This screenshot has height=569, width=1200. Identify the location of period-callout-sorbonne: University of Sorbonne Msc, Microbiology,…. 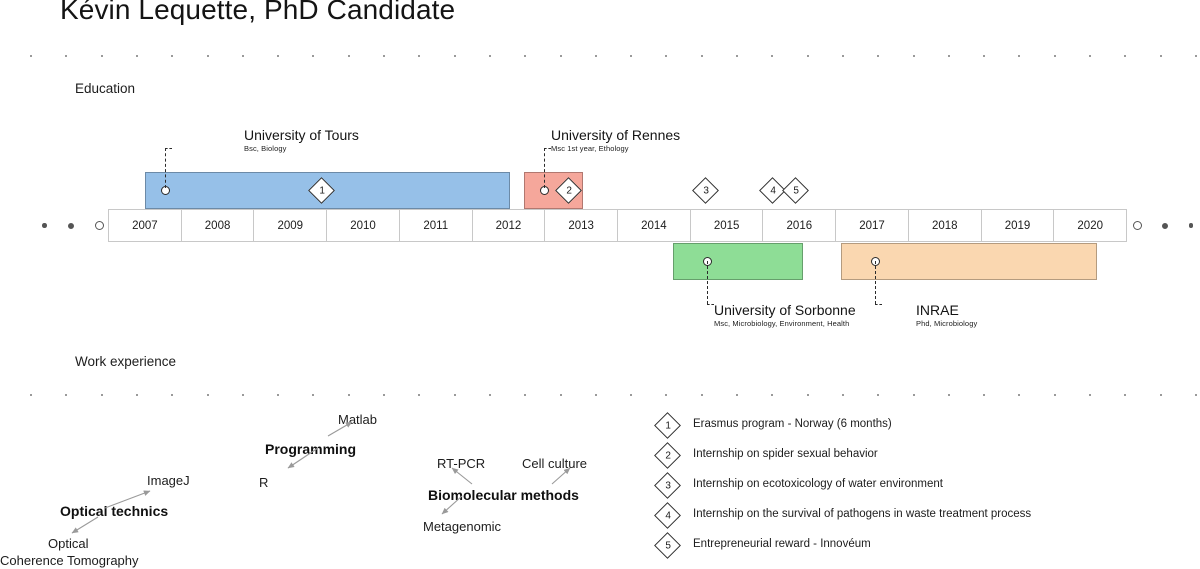
(785, 316).